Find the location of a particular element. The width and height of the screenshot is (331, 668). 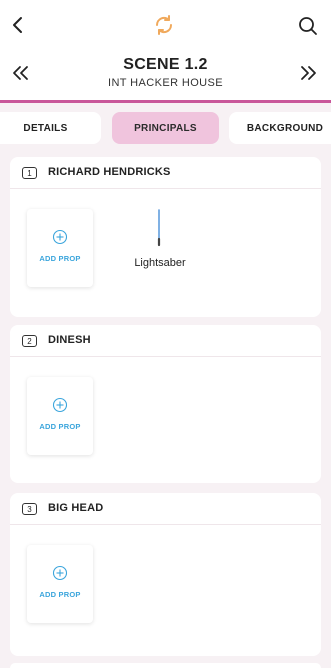

principal-name: BIG HEAD is located at coordinates (76, 508).